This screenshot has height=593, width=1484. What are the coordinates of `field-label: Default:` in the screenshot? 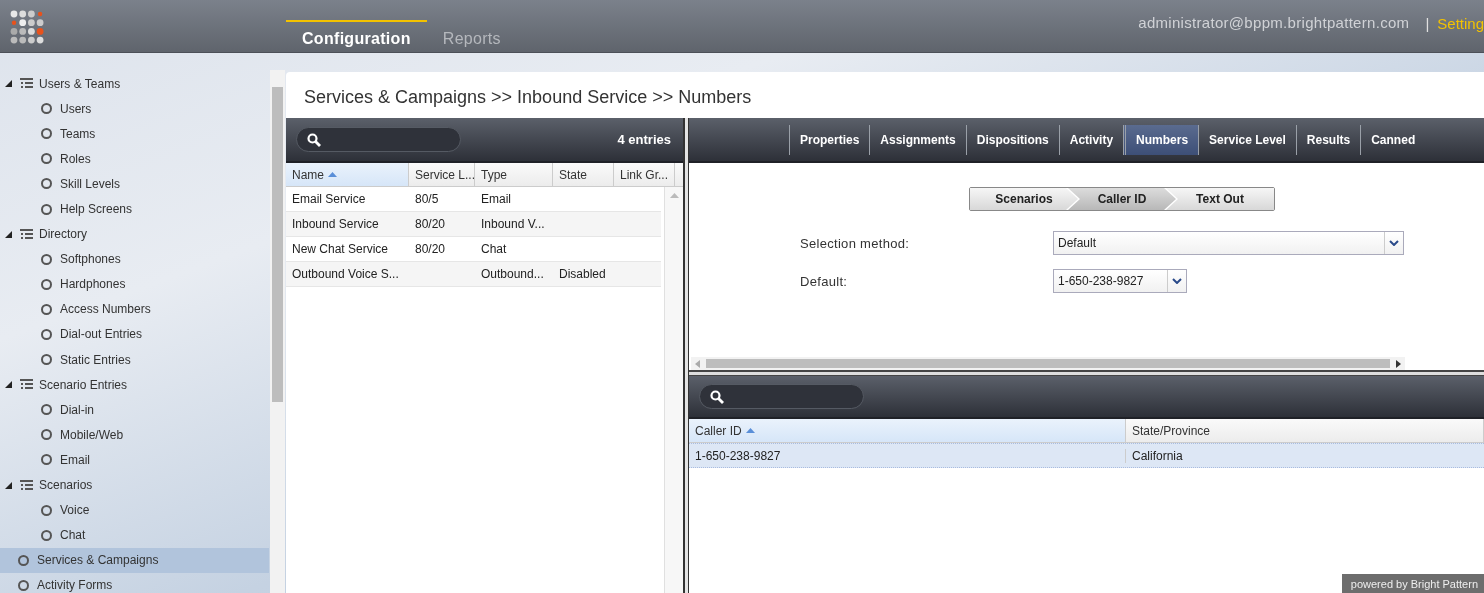 It's located at (824, 281).